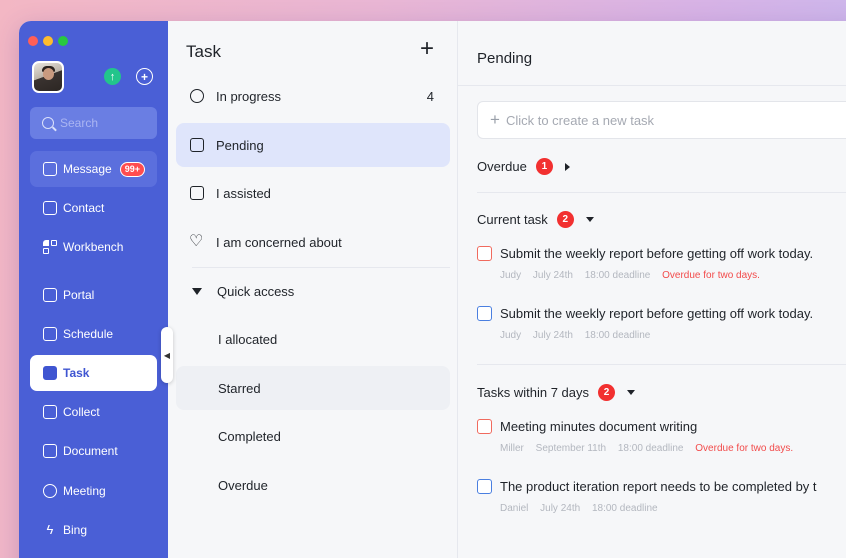 The image size is (846, 558). Describe the element at coordinates (50, 451) in the screenshot. I see `document-icon` at that location.